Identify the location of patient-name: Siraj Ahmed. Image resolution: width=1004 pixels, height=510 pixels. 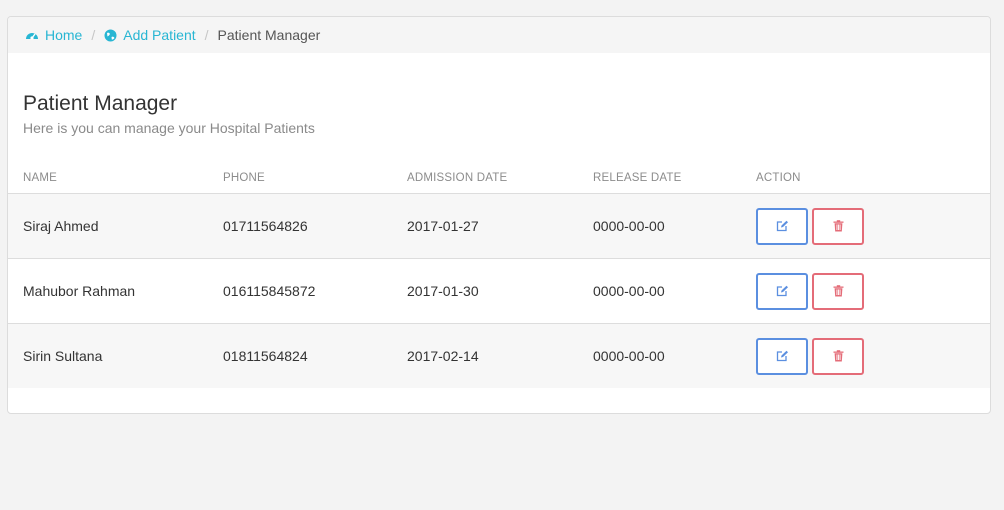
(115, 226).